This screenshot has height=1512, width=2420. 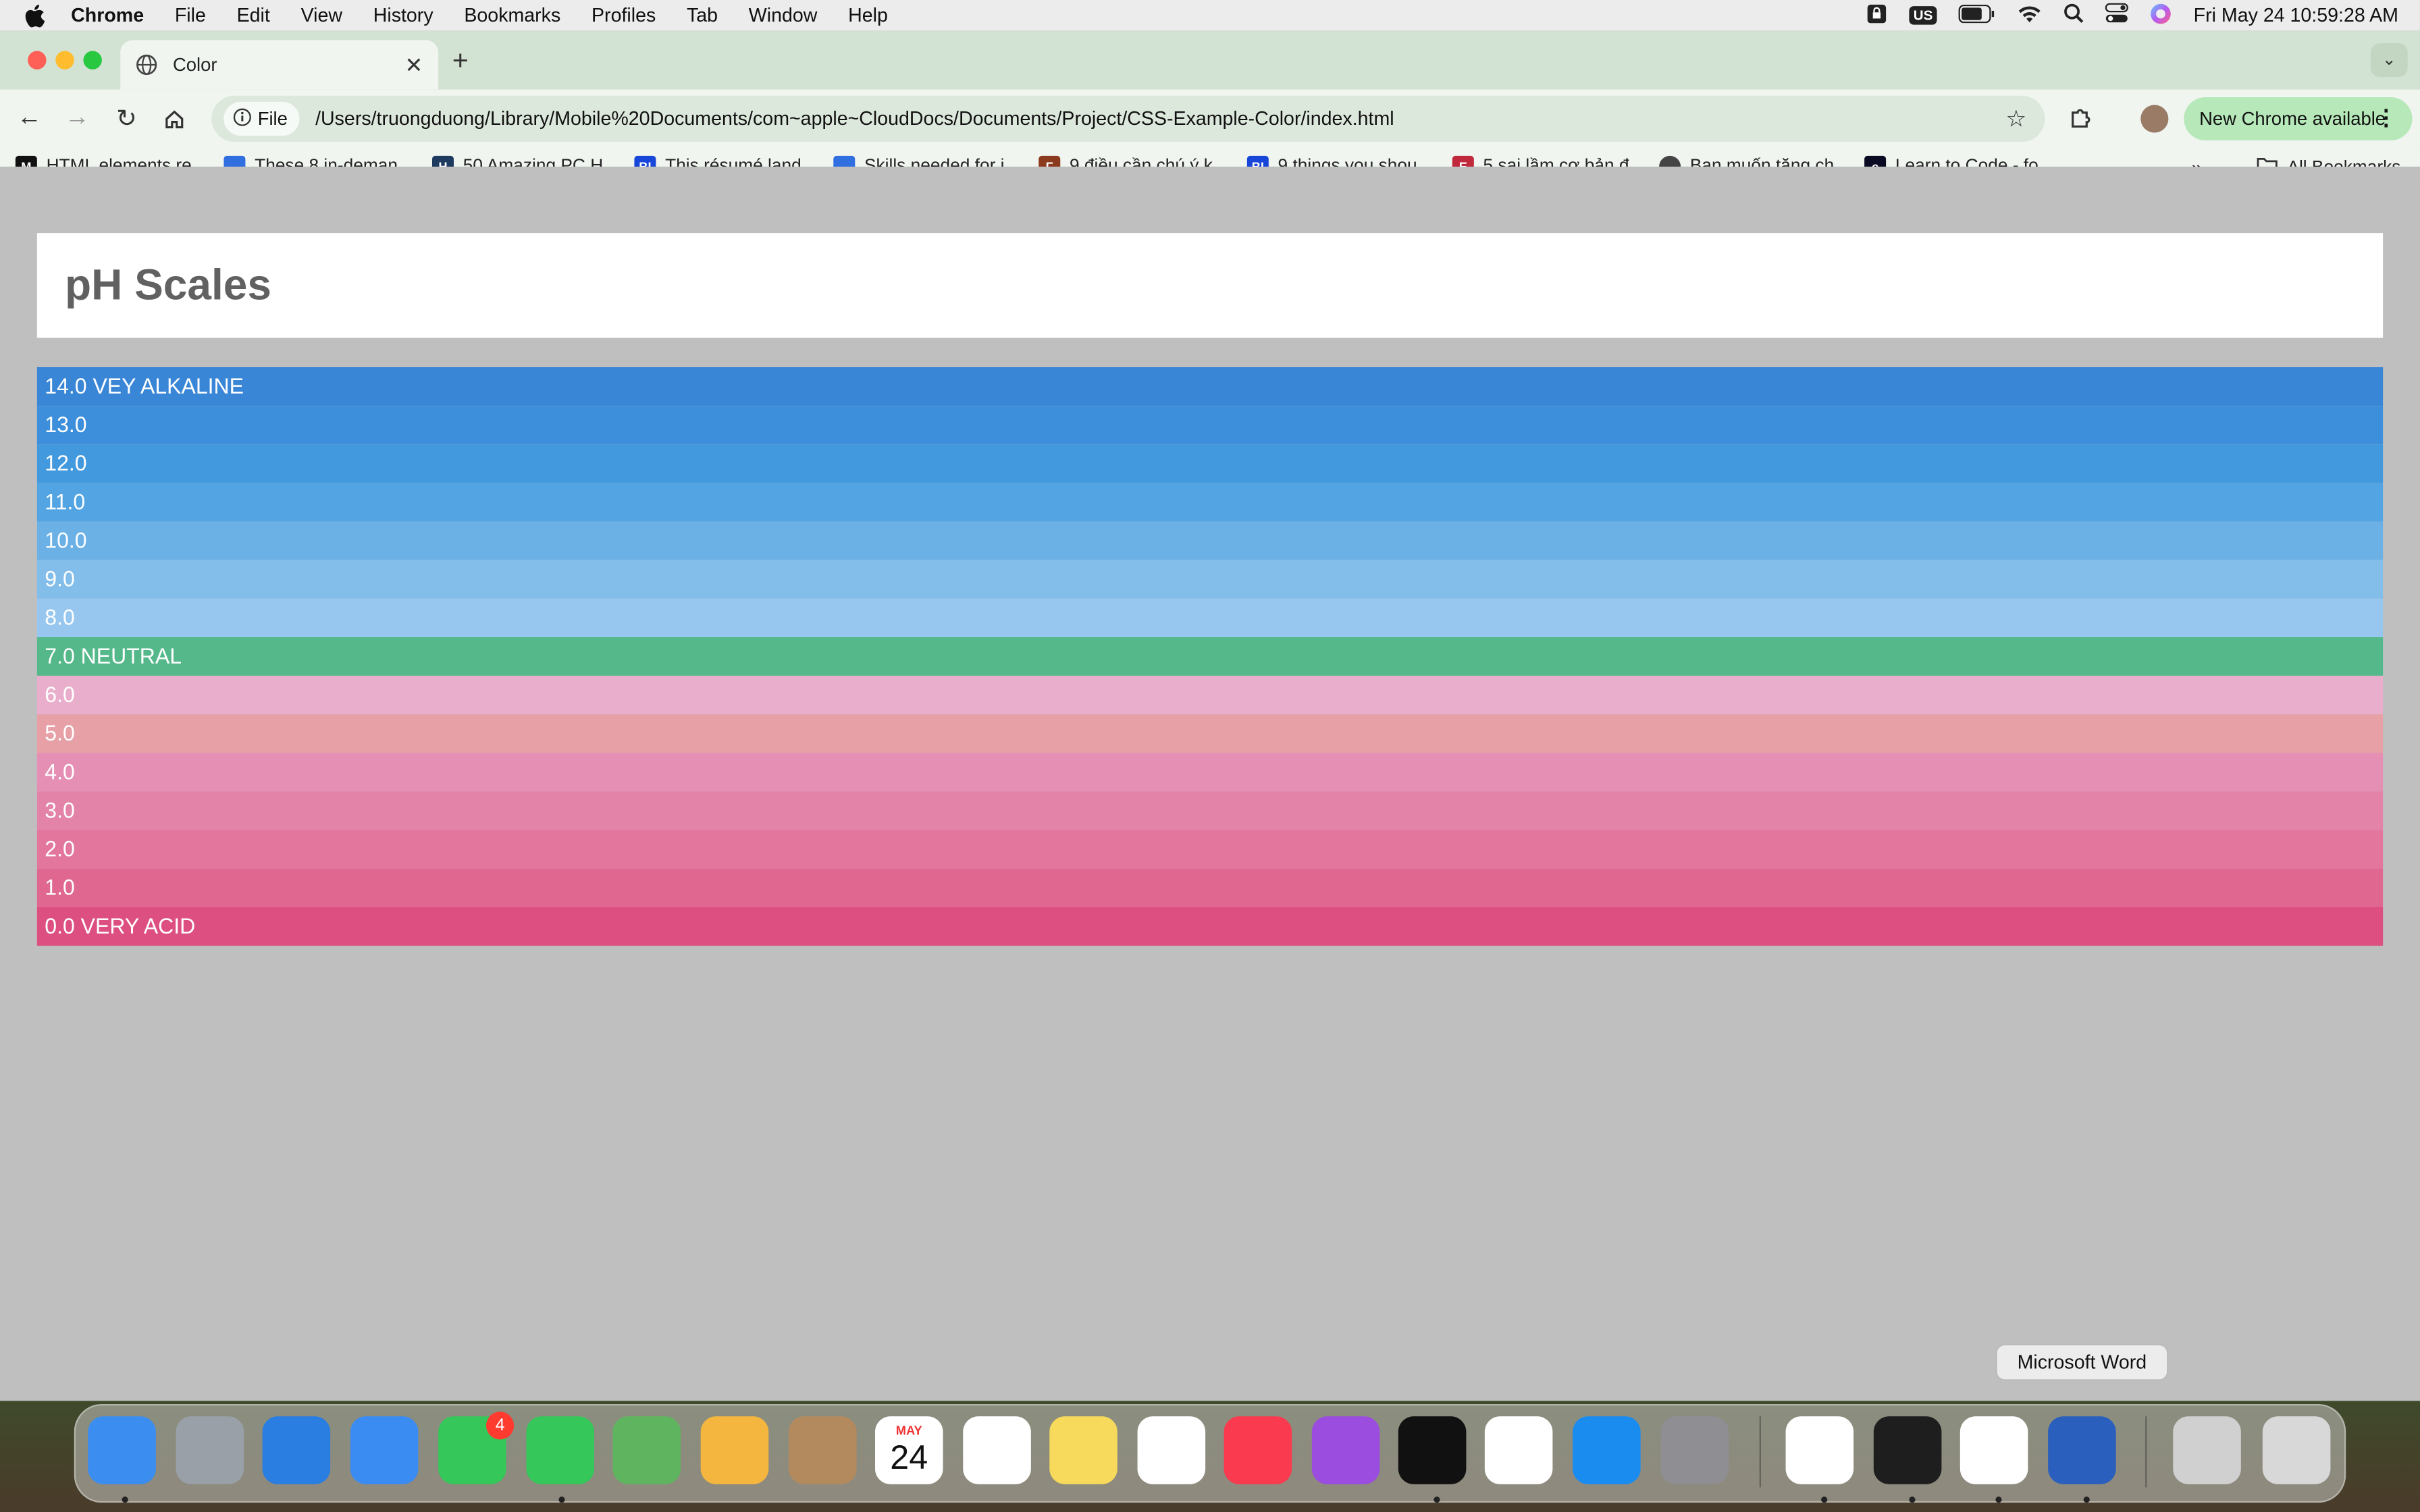 I want to click on appletv-icon, so click(x=1432, y=1450).